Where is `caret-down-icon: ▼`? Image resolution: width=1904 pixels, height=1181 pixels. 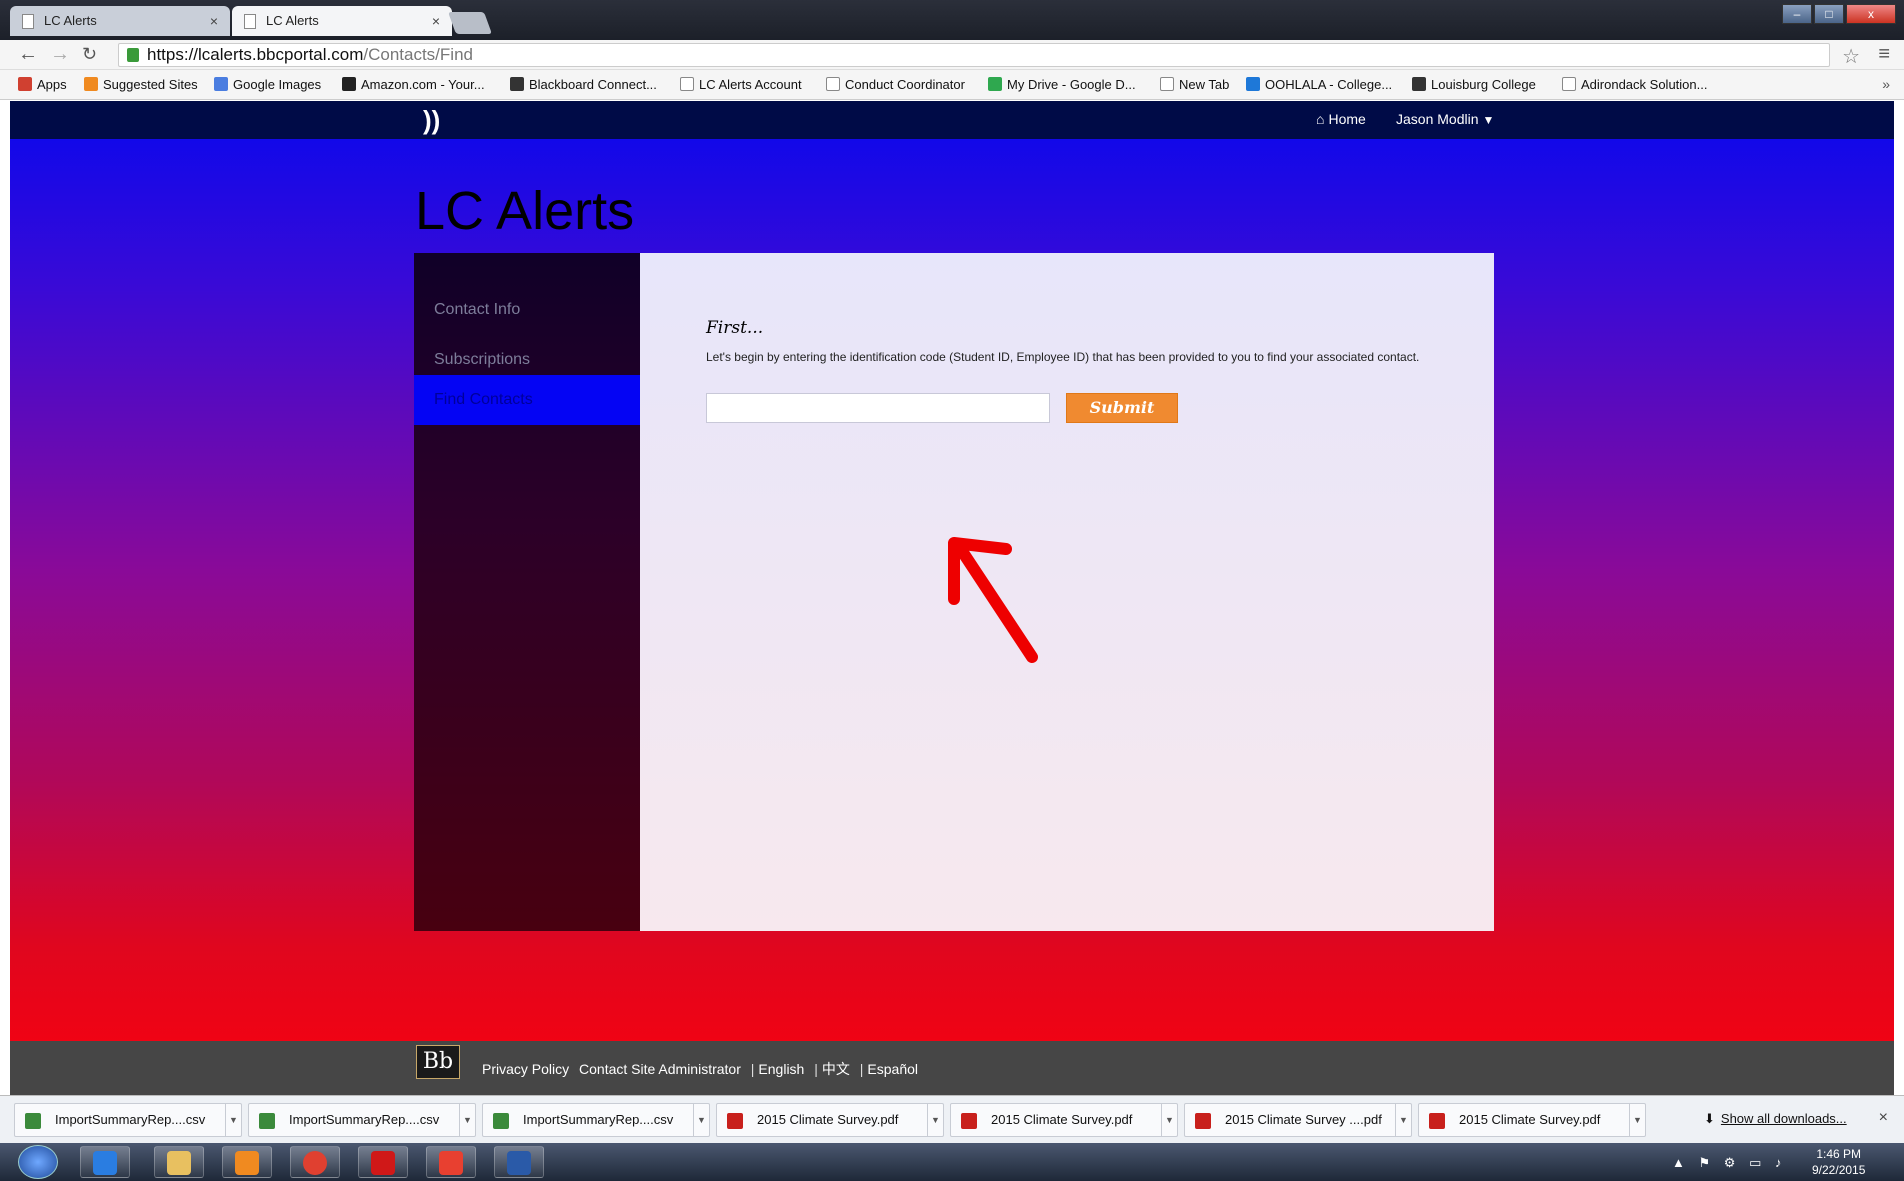 caret-down-icon: ▼ is located at coordinates (1488, 120).